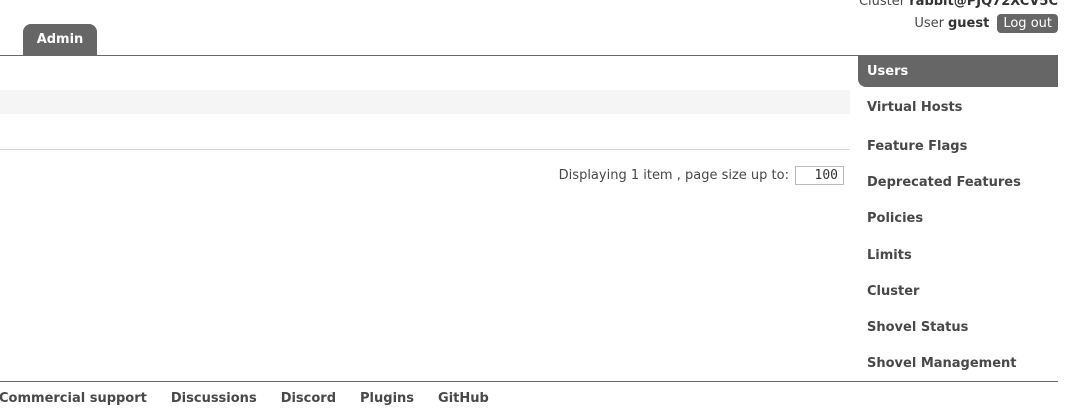 This screenshot has height=412, width=1086. I want to click on pagination-text: Displaying 1 item , page size up to:, so click(673, 175).